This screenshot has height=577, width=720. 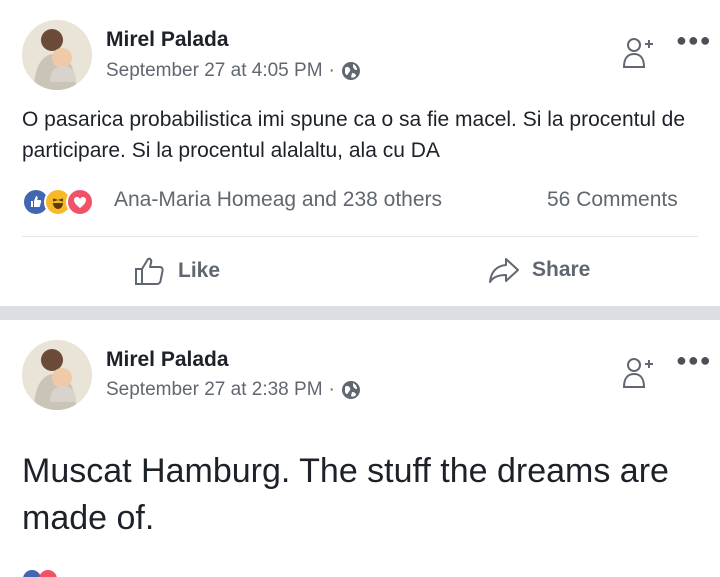 I want to click on divider-line, so click(x=360, y=236).